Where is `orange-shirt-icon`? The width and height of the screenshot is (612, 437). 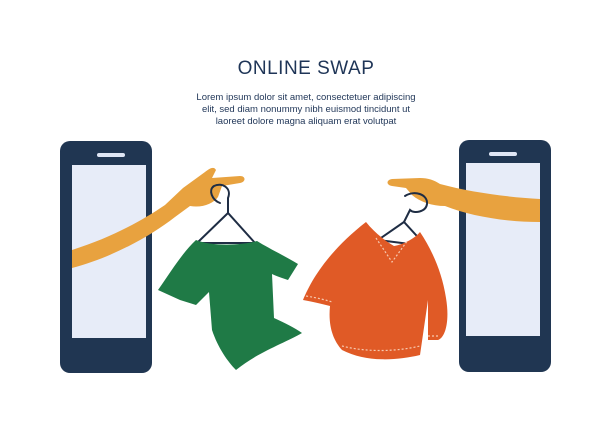 orange-shirt-icon is located at coordinates (375, 291).